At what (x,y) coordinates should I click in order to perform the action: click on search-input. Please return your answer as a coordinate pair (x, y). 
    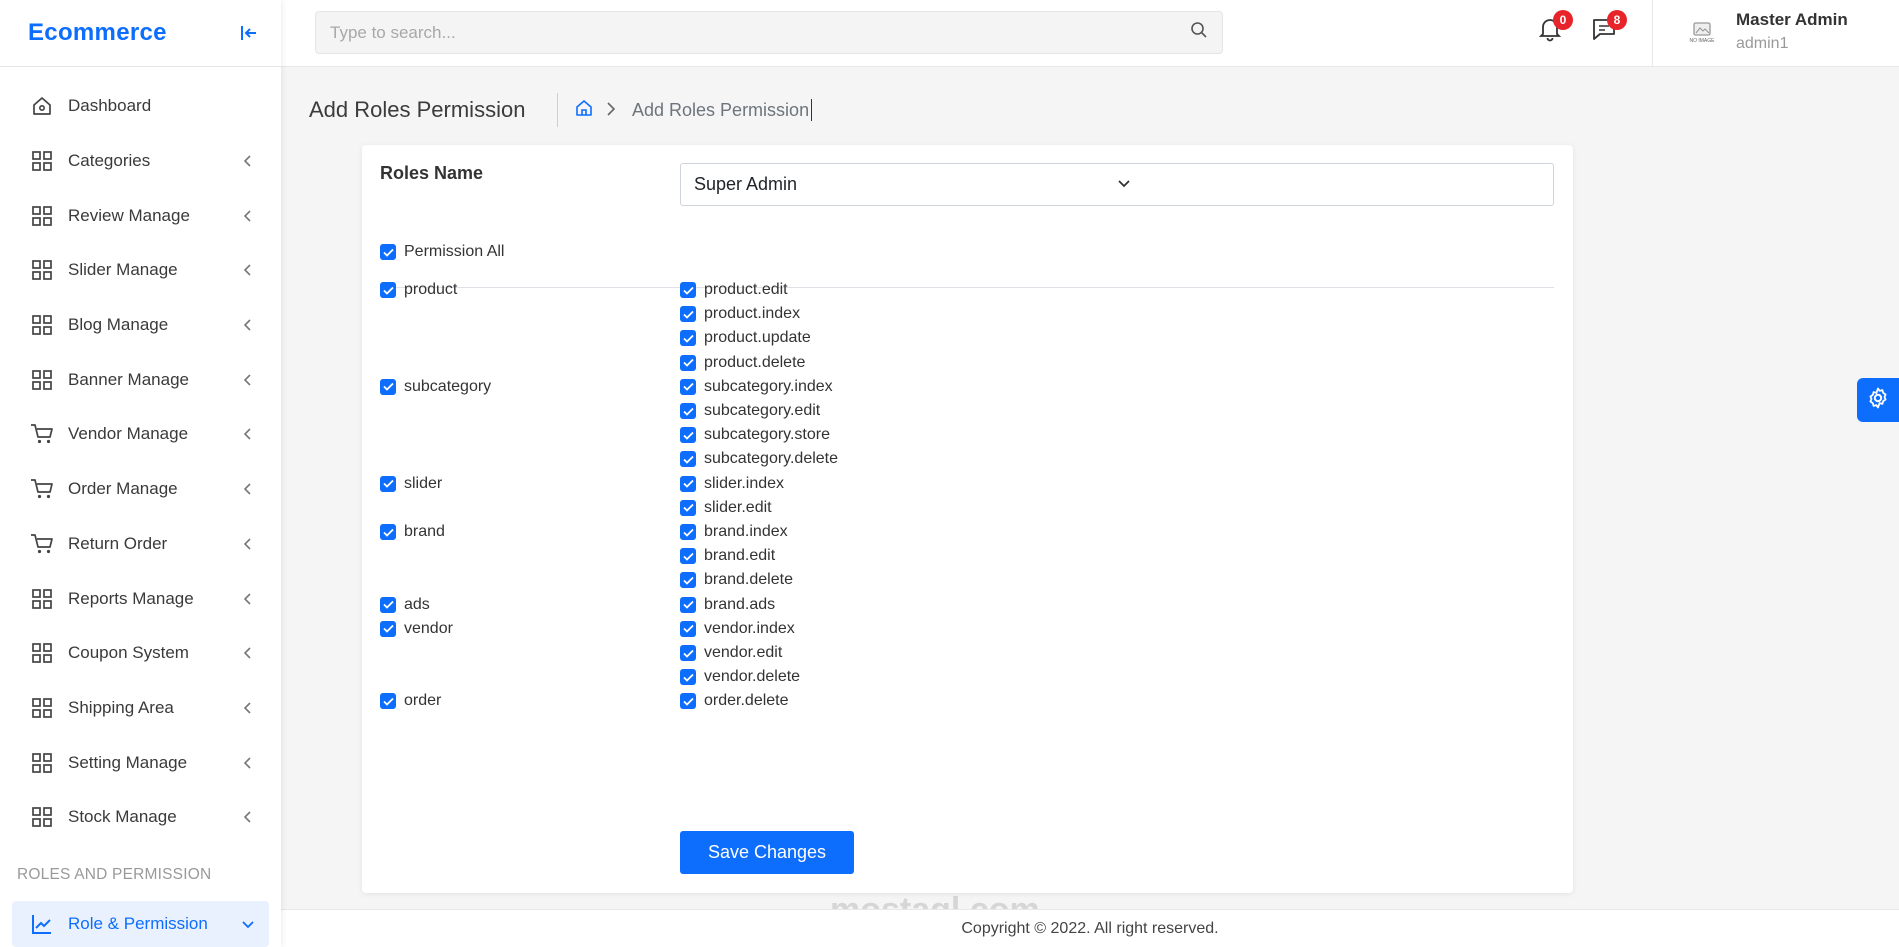
    Looking at the image, I should click on (760, 32).